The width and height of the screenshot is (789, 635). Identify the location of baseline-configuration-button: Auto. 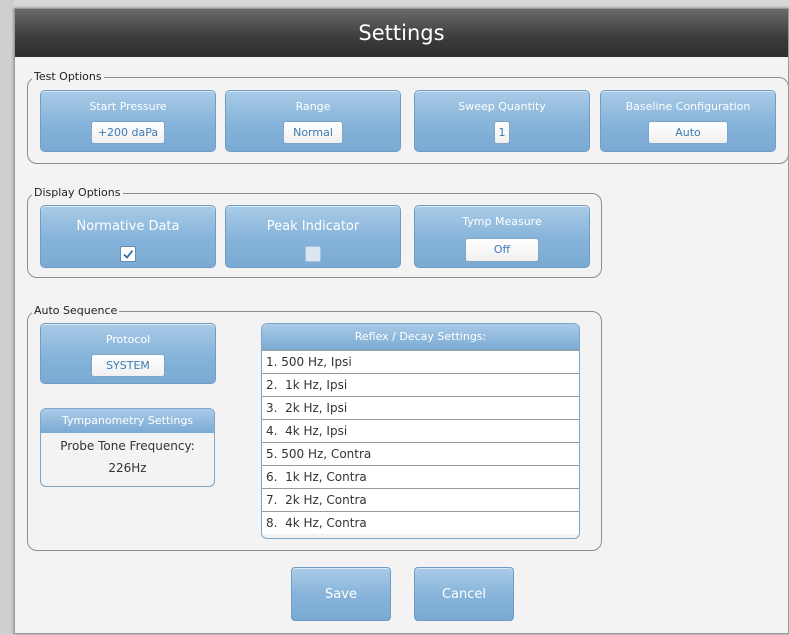
(688, 132).